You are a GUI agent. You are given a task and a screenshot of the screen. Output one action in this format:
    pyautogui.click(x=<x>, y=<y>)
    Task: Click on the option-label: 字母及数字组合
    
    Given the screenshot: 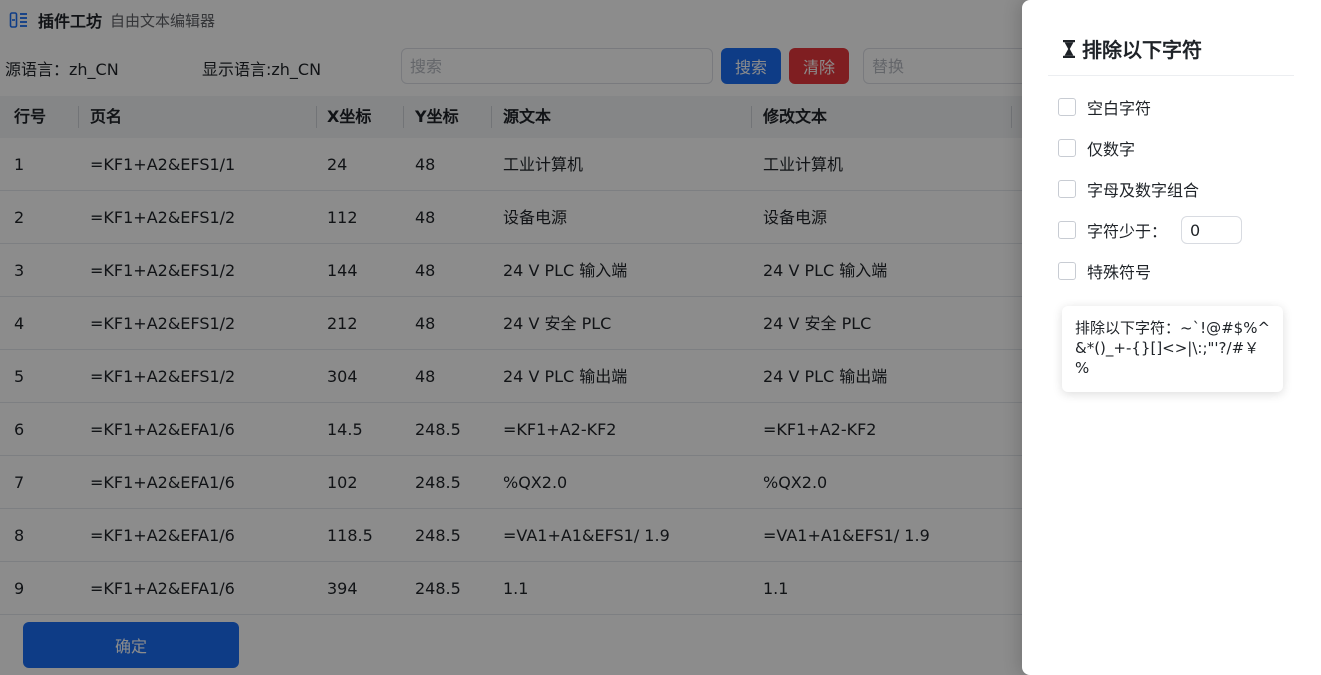 What is the action you would take?
    pyautogui.click(x=1143, y=190)
    